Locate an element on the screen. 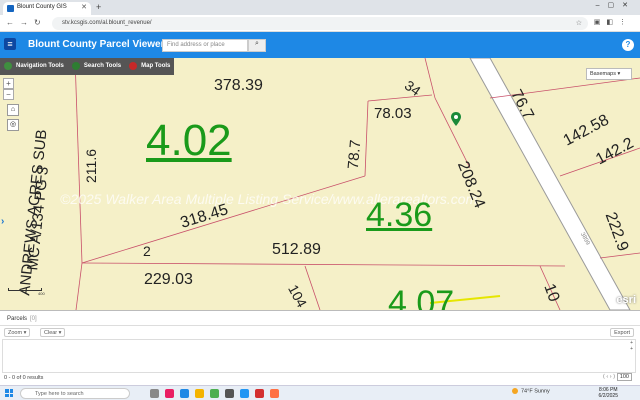 The width and height of the screenshot is (640, 400). tab-close-icon: ✕ is located at coordinates (84, 7).